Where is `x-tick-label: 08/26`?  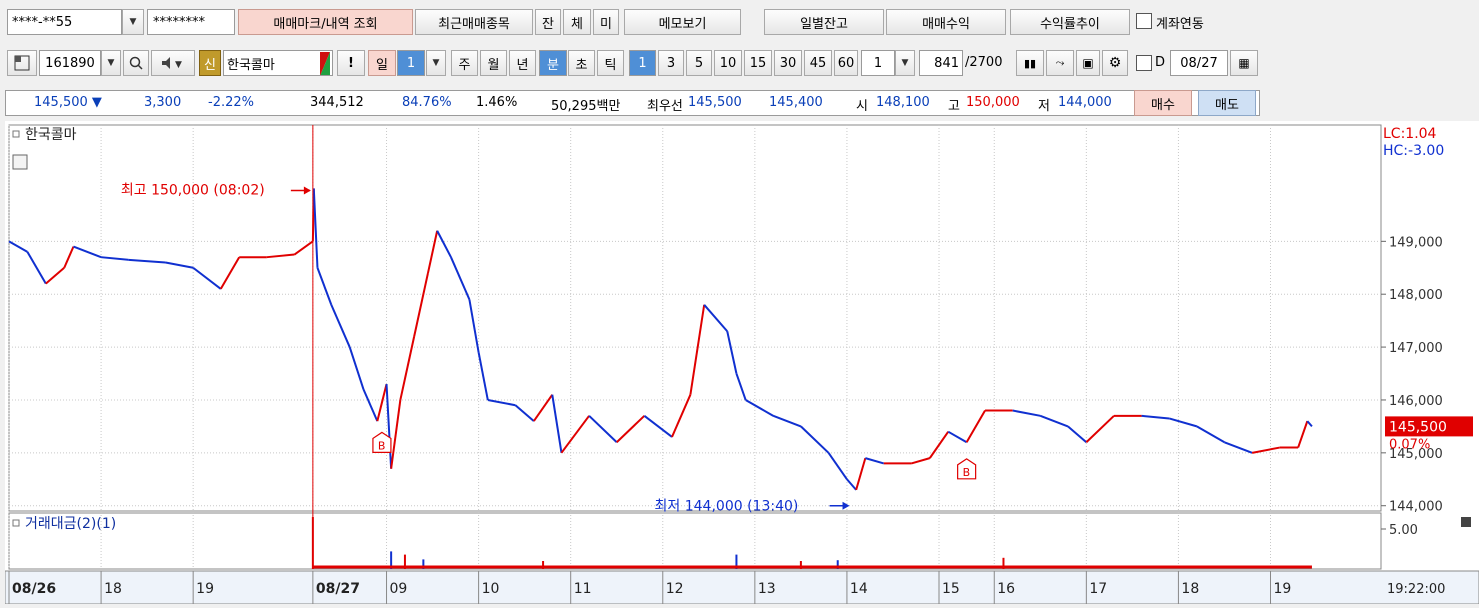
x-tick-label: 08/26 is located at coordinates (34, 589).